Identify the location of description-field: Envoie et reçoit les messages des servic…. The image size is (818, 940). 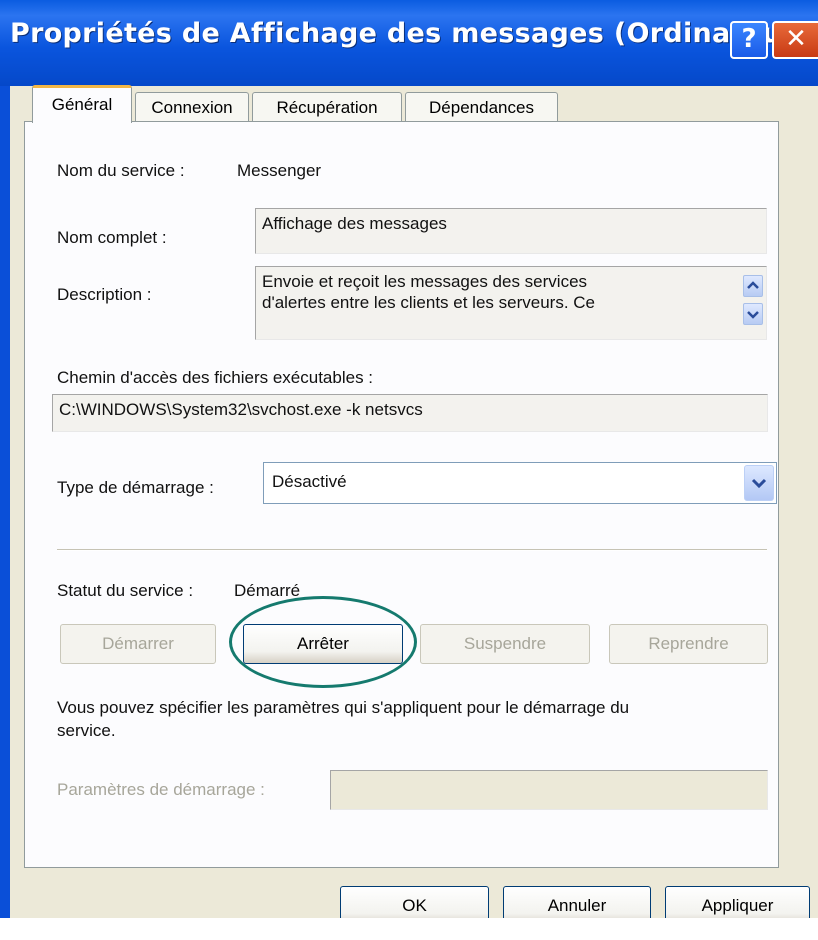
(511, 303).